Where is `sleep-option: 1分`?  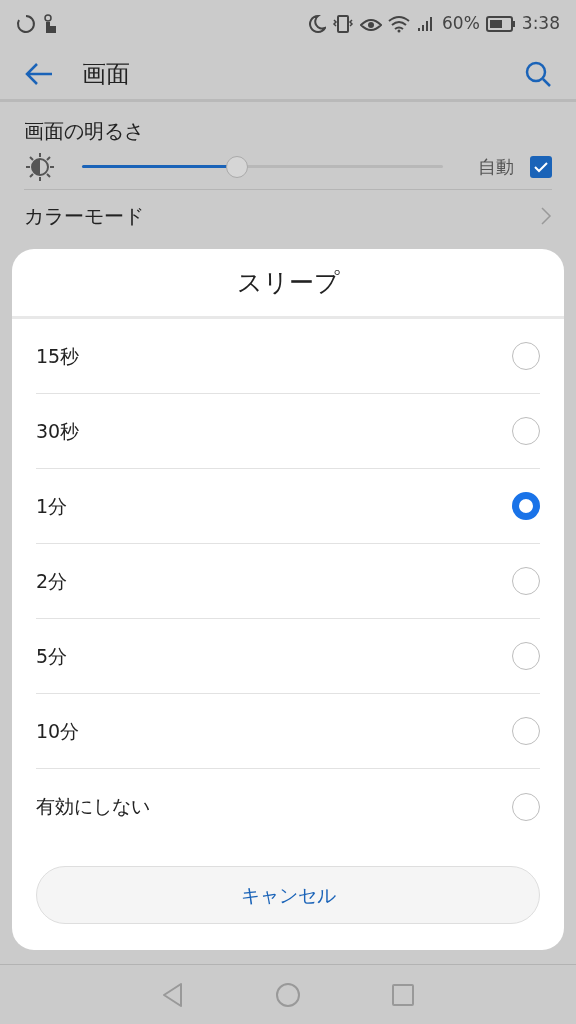
sleep-option: 1分 is located at coordinates (288, 506).